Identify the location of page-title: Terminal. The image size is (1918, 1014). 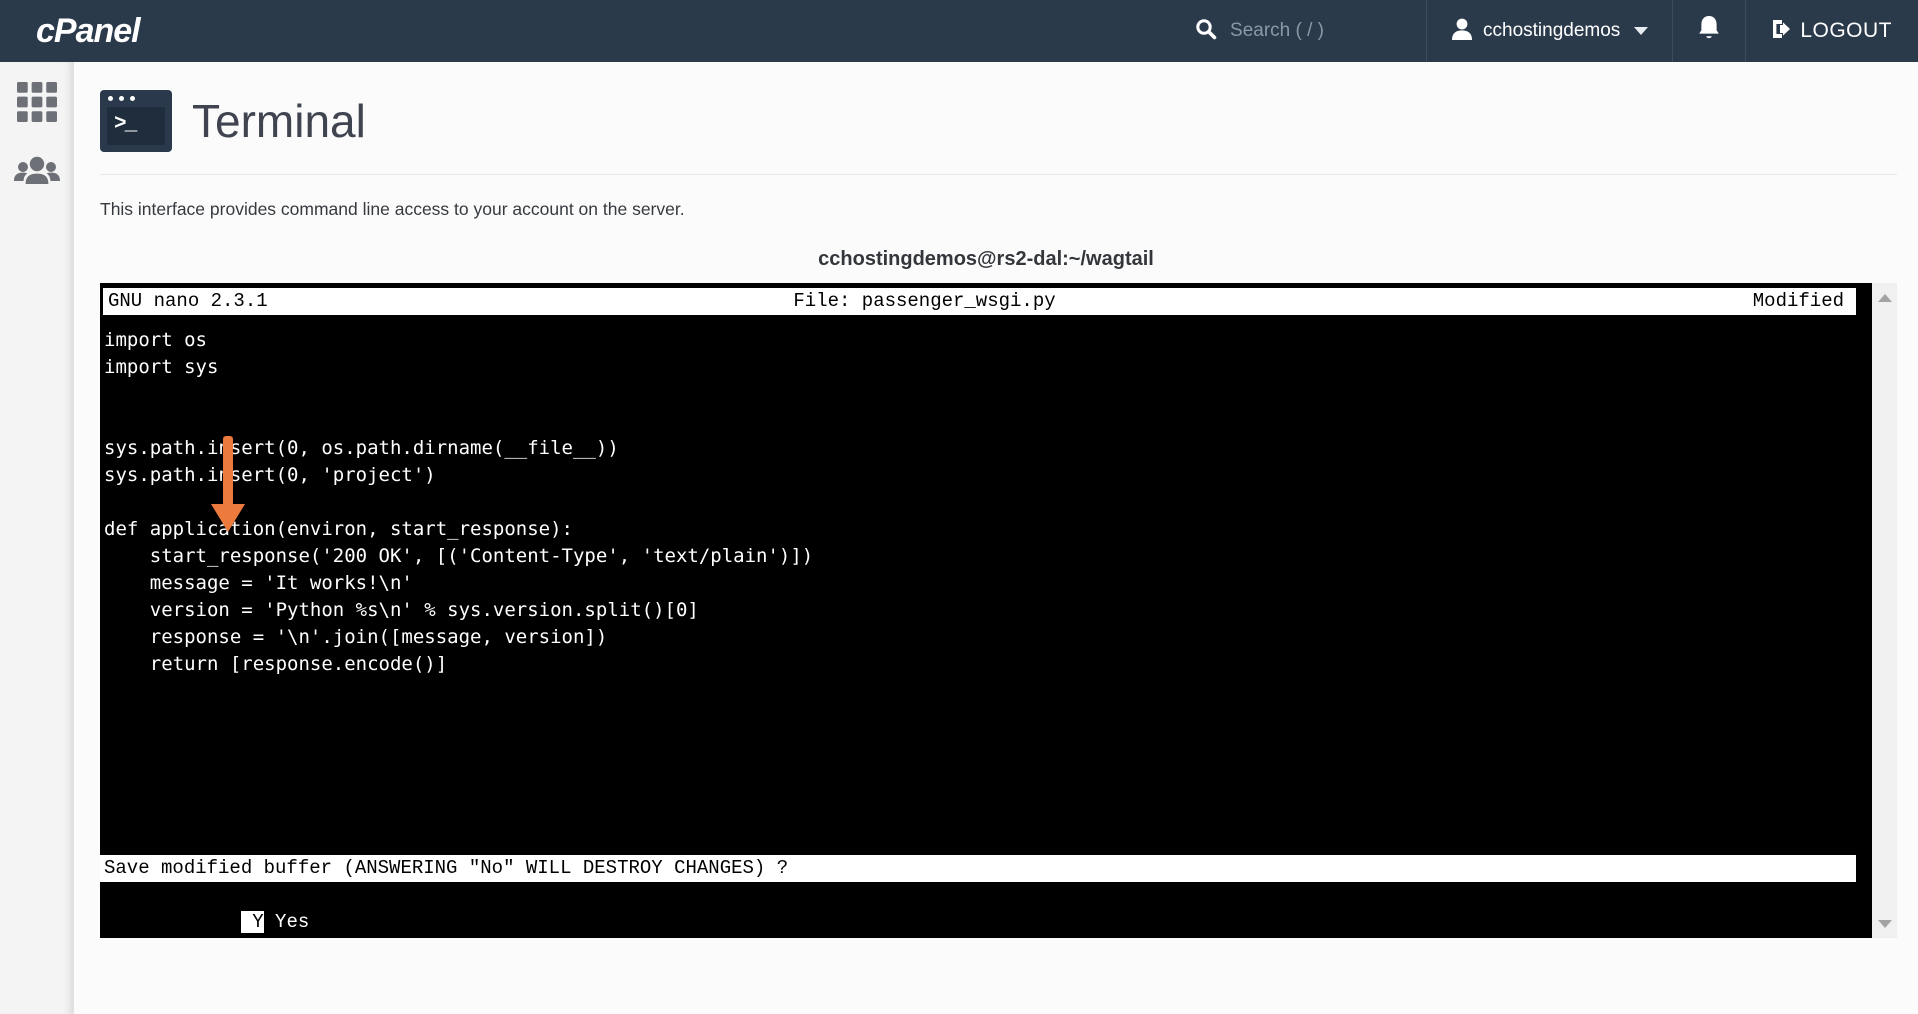
(279, 121).